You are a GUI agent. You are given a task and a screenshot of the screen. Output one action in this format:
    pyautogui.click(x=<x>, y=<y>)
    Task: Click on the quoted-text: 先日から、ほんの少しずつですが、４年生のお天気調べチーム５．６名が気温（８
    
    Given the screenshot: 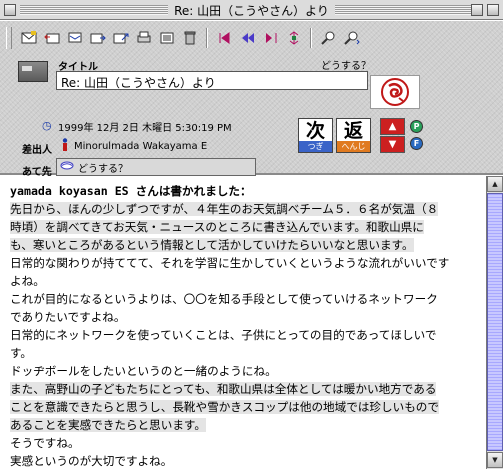 What is the action you would take?
    pyautogui.click(x=224, y=209)
    